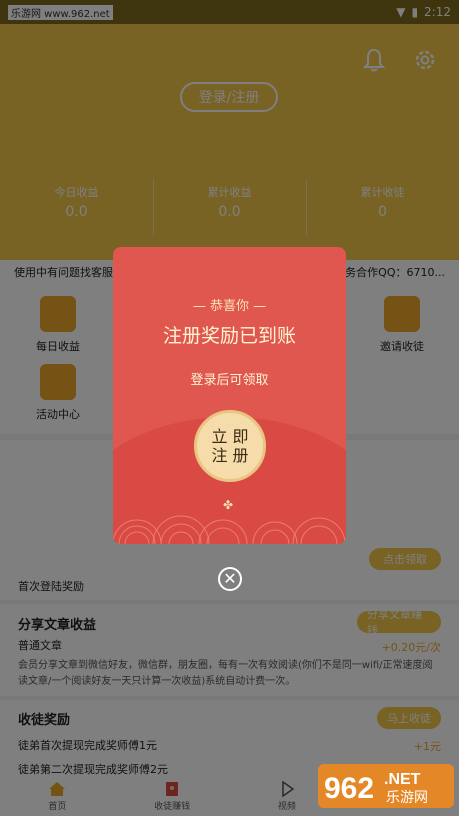  Describe the element at coordinates (349, 788) in the screenshot. I see `logo-text-962: 962` at that location.